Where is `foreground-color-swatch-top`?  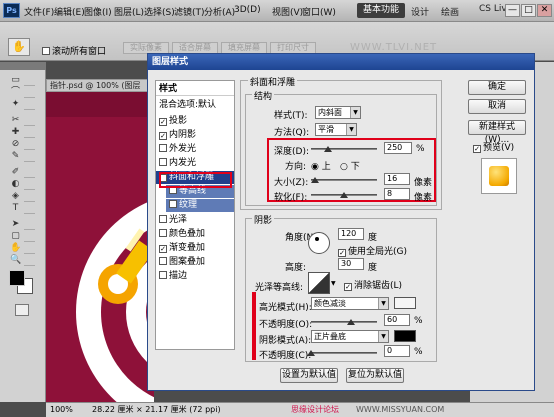
foreground-color-swatch-top is located at coordinates (17, 278).